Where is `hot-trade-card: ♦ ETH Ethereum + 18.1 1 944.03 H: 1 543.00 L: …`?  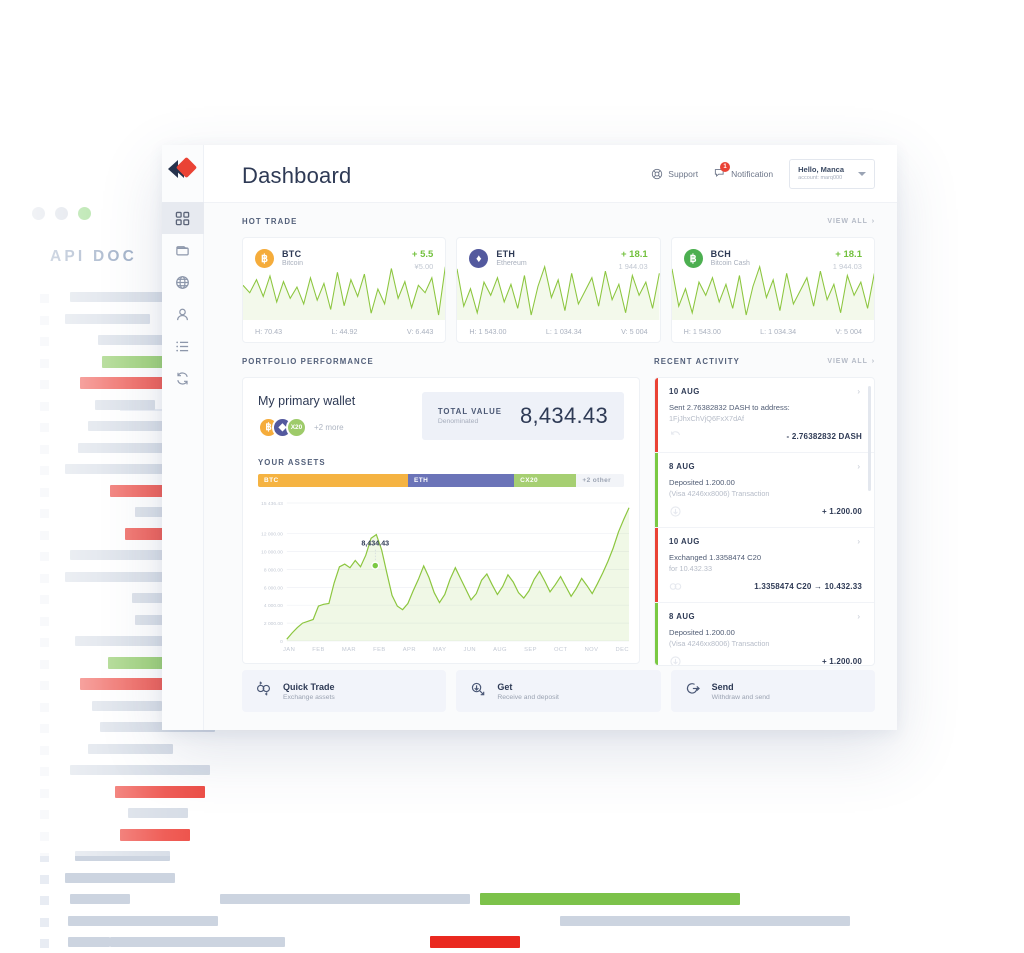
hot-trade-card: ♦ ETH Ethereum + 18.1 1 944.03 H: 1 543.00 L: … is located at coordinates (558, 290).